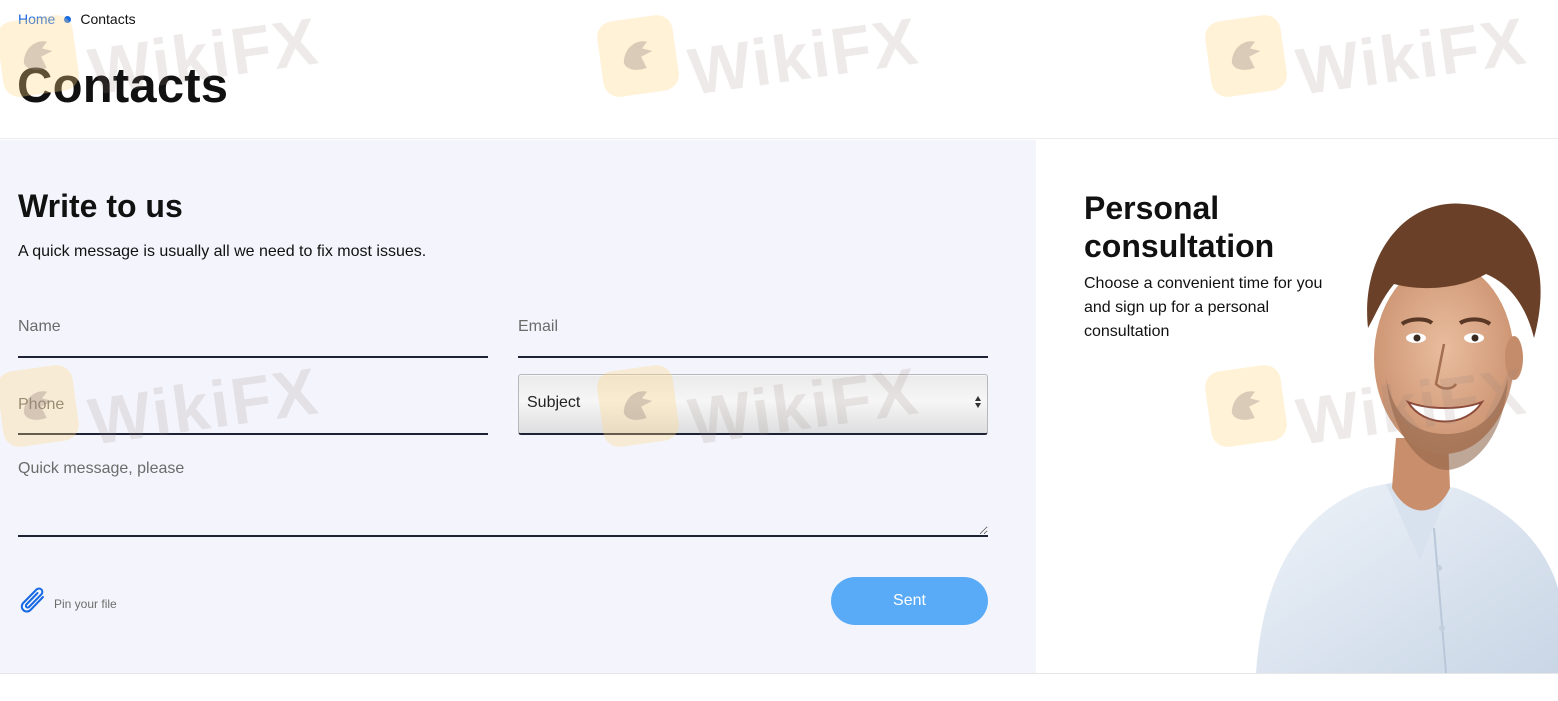 This screenshot has width=1558, height=701. I want to click on subject-select: Subject, so click(753, 404).